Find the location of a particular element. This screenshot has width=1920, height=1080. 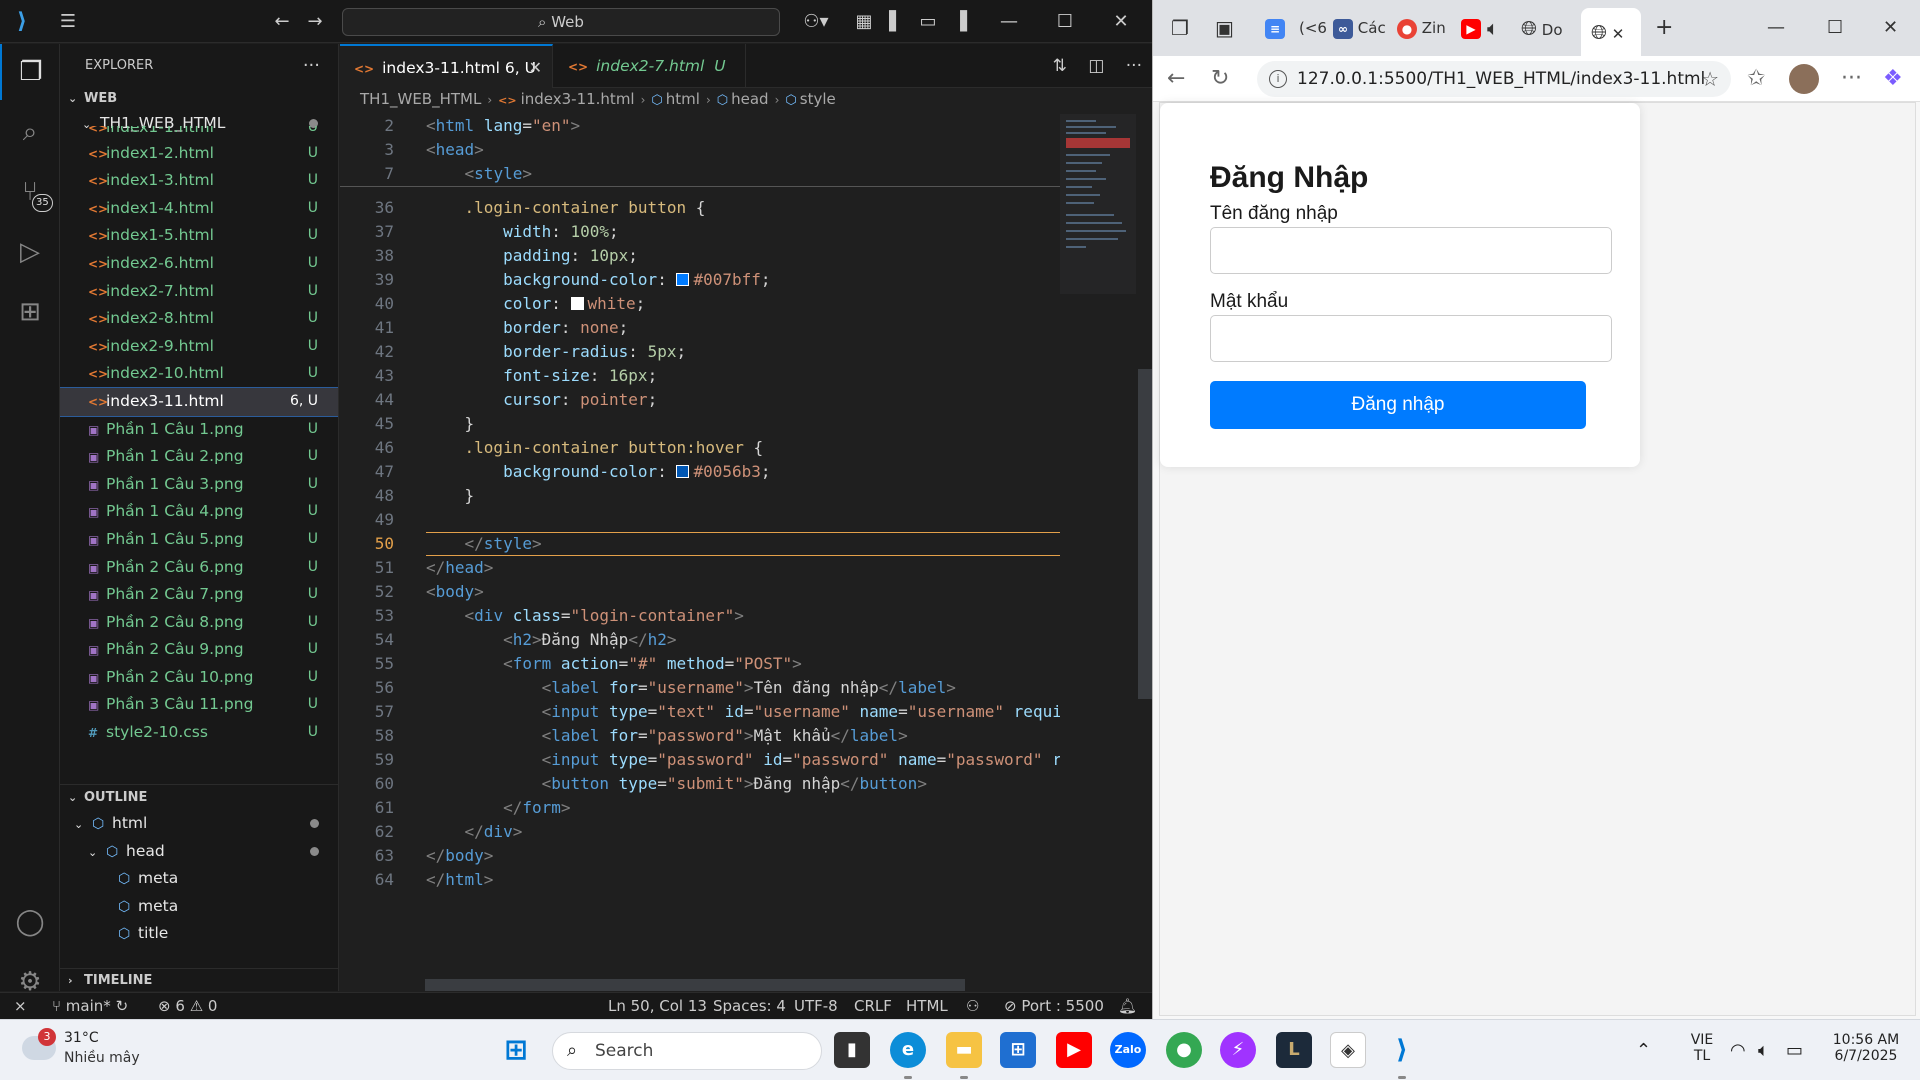

copilot-icon: ⚇▾ is located at coordinates (816, 22).